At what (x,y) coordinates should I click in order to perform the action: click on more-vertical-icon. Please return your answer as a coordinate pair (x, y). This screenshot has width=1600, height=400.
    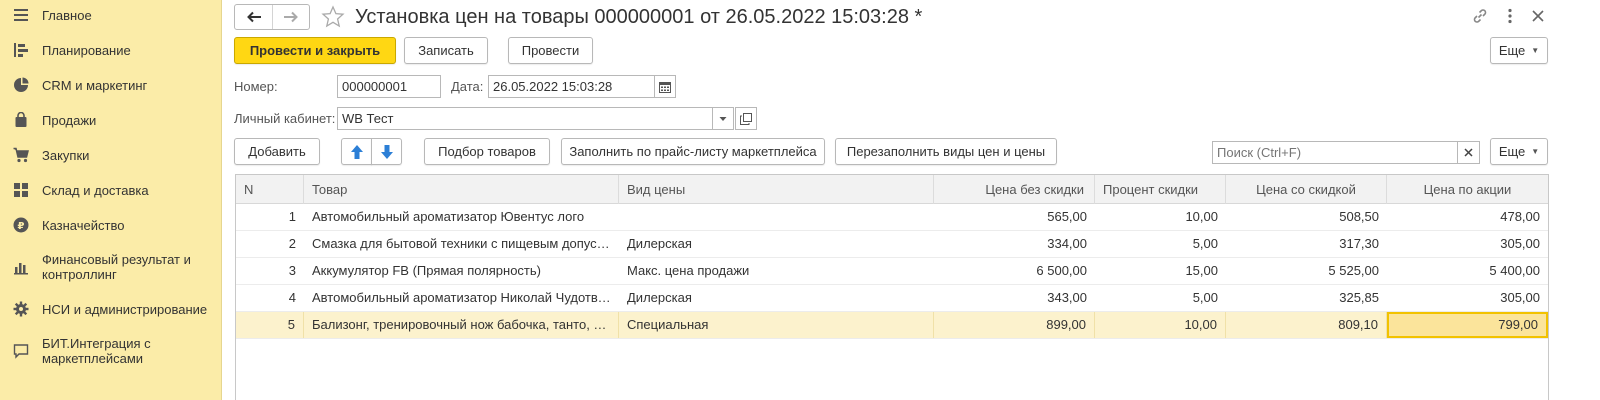
    Looking at the image, I should click on (1510, 16).